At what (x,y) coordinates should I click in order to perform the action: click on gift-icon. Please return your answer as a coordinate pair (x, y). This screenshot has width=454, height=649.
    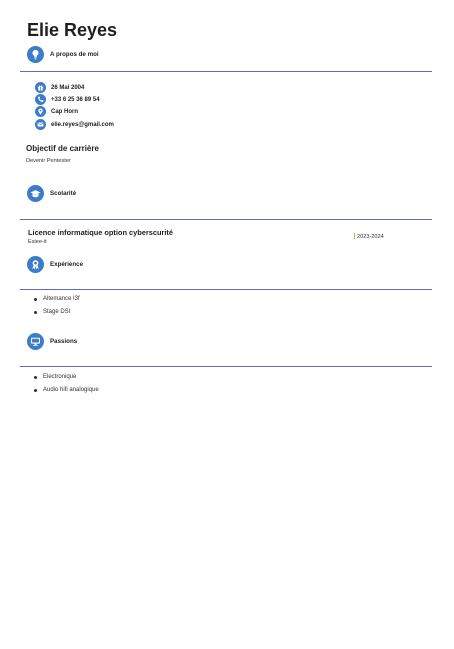
    Looking at the image, I should click on (40, 87).